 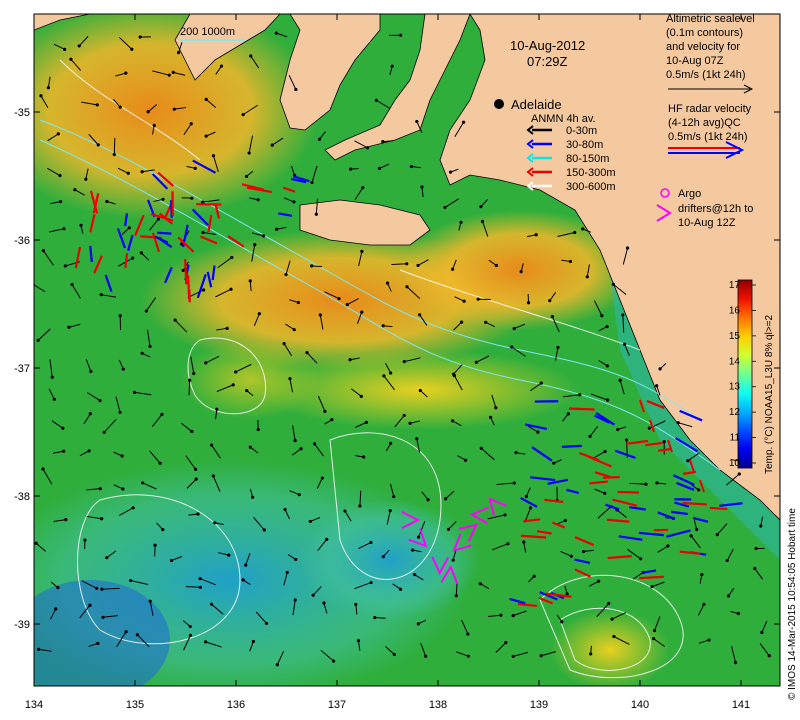 I want to click on colorbar-tick-label: 14, so click(x=735, y=361).